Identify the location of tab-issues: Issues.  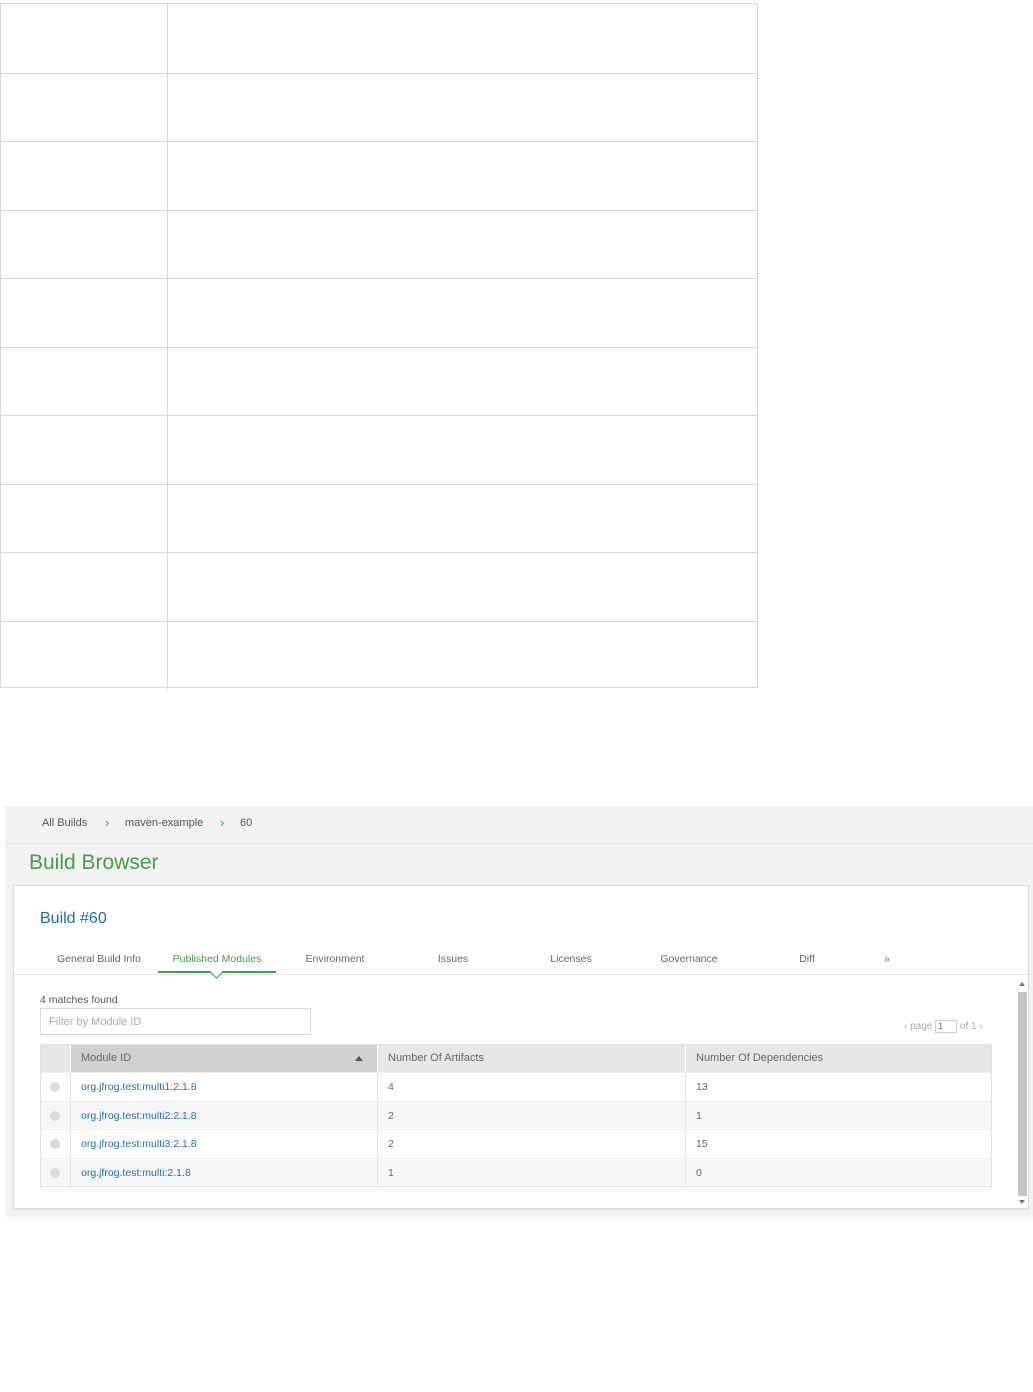
(453, 959).